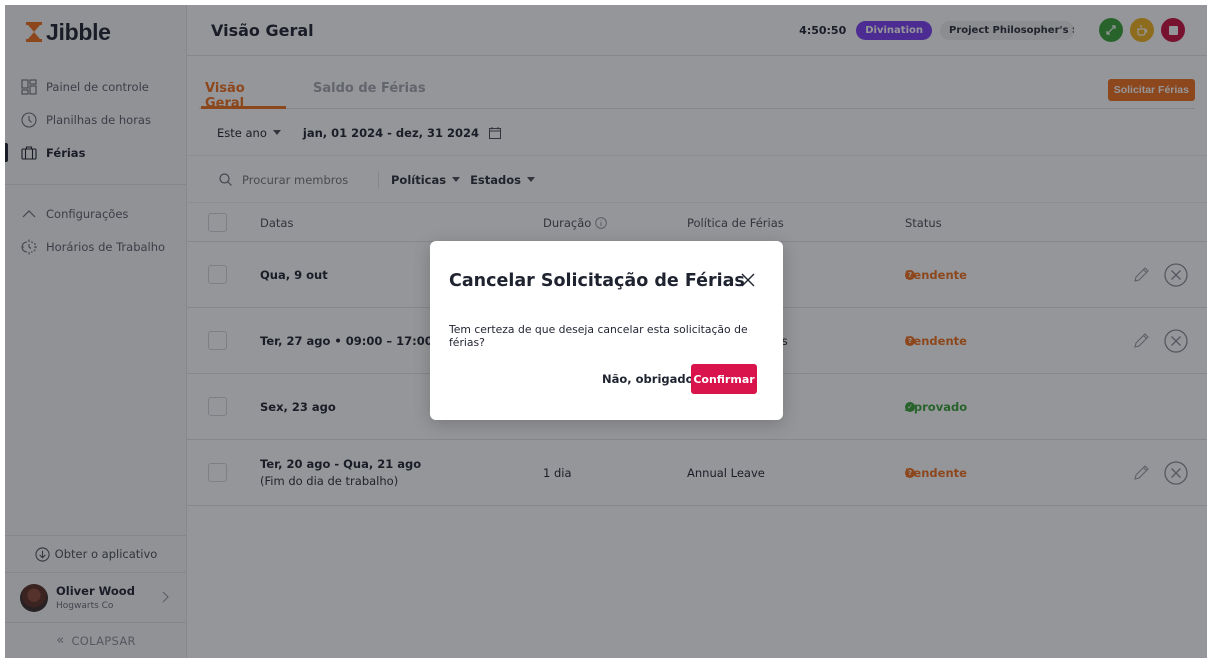  Describe the element at coordinates (724, 379) in the screenshot. I see `confirm-button: Confirmar` at that location.